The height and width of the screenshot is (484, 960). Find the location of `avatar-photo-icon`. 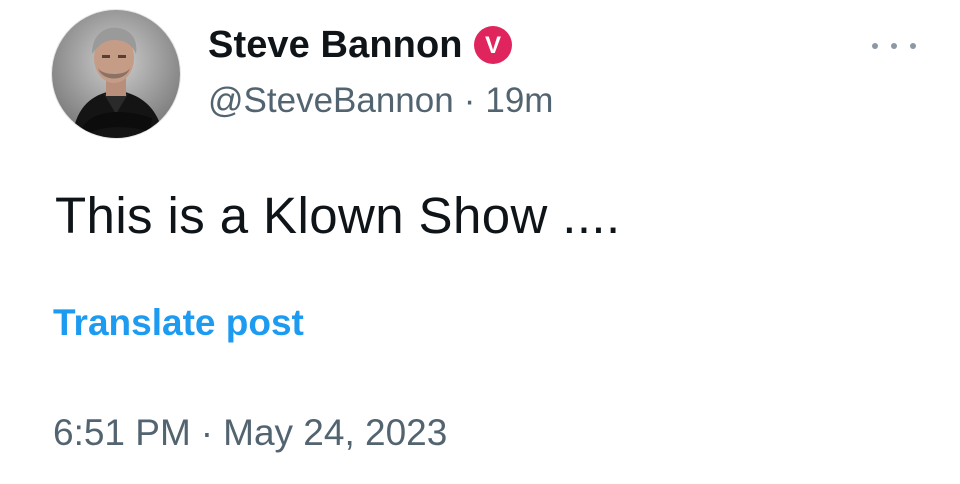

avatar-photo-icon is located at coordinates (116, 74).